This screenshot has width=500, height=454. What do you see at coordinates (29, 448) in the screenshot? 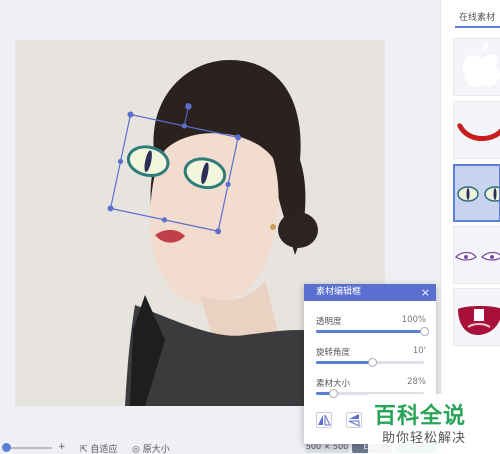
I see `zoom-slider` at bounding box center [29, 448].